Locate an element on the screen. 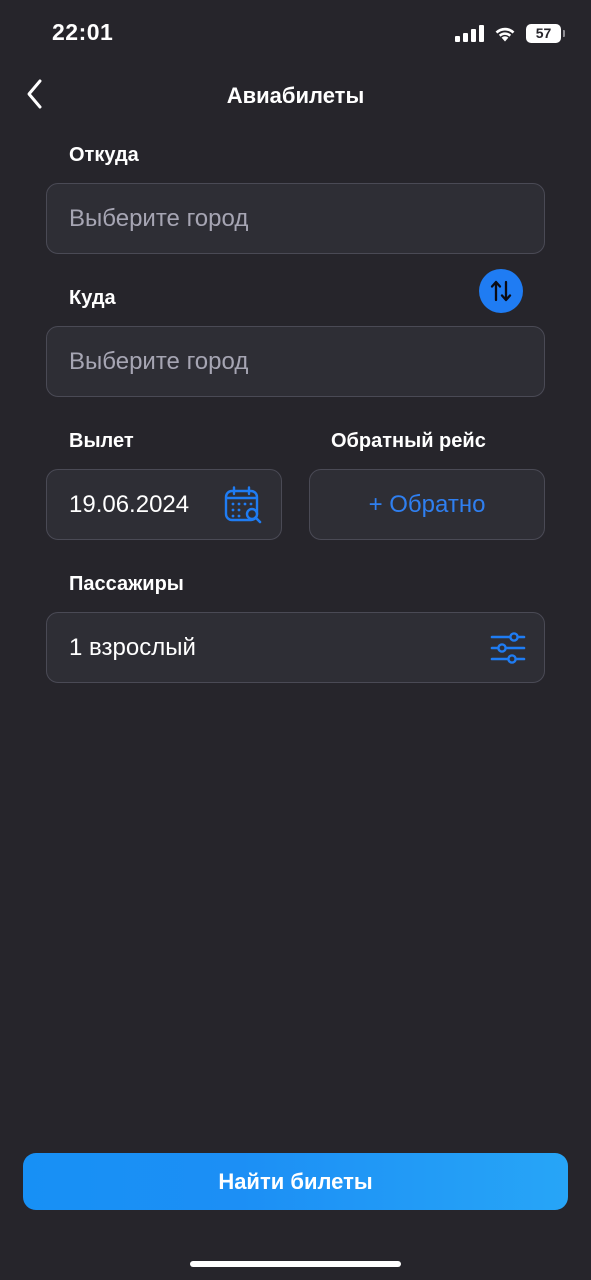 This screenshot has width=591, height=1280. departure-label: Вылет is located at coordinates (101, 441).